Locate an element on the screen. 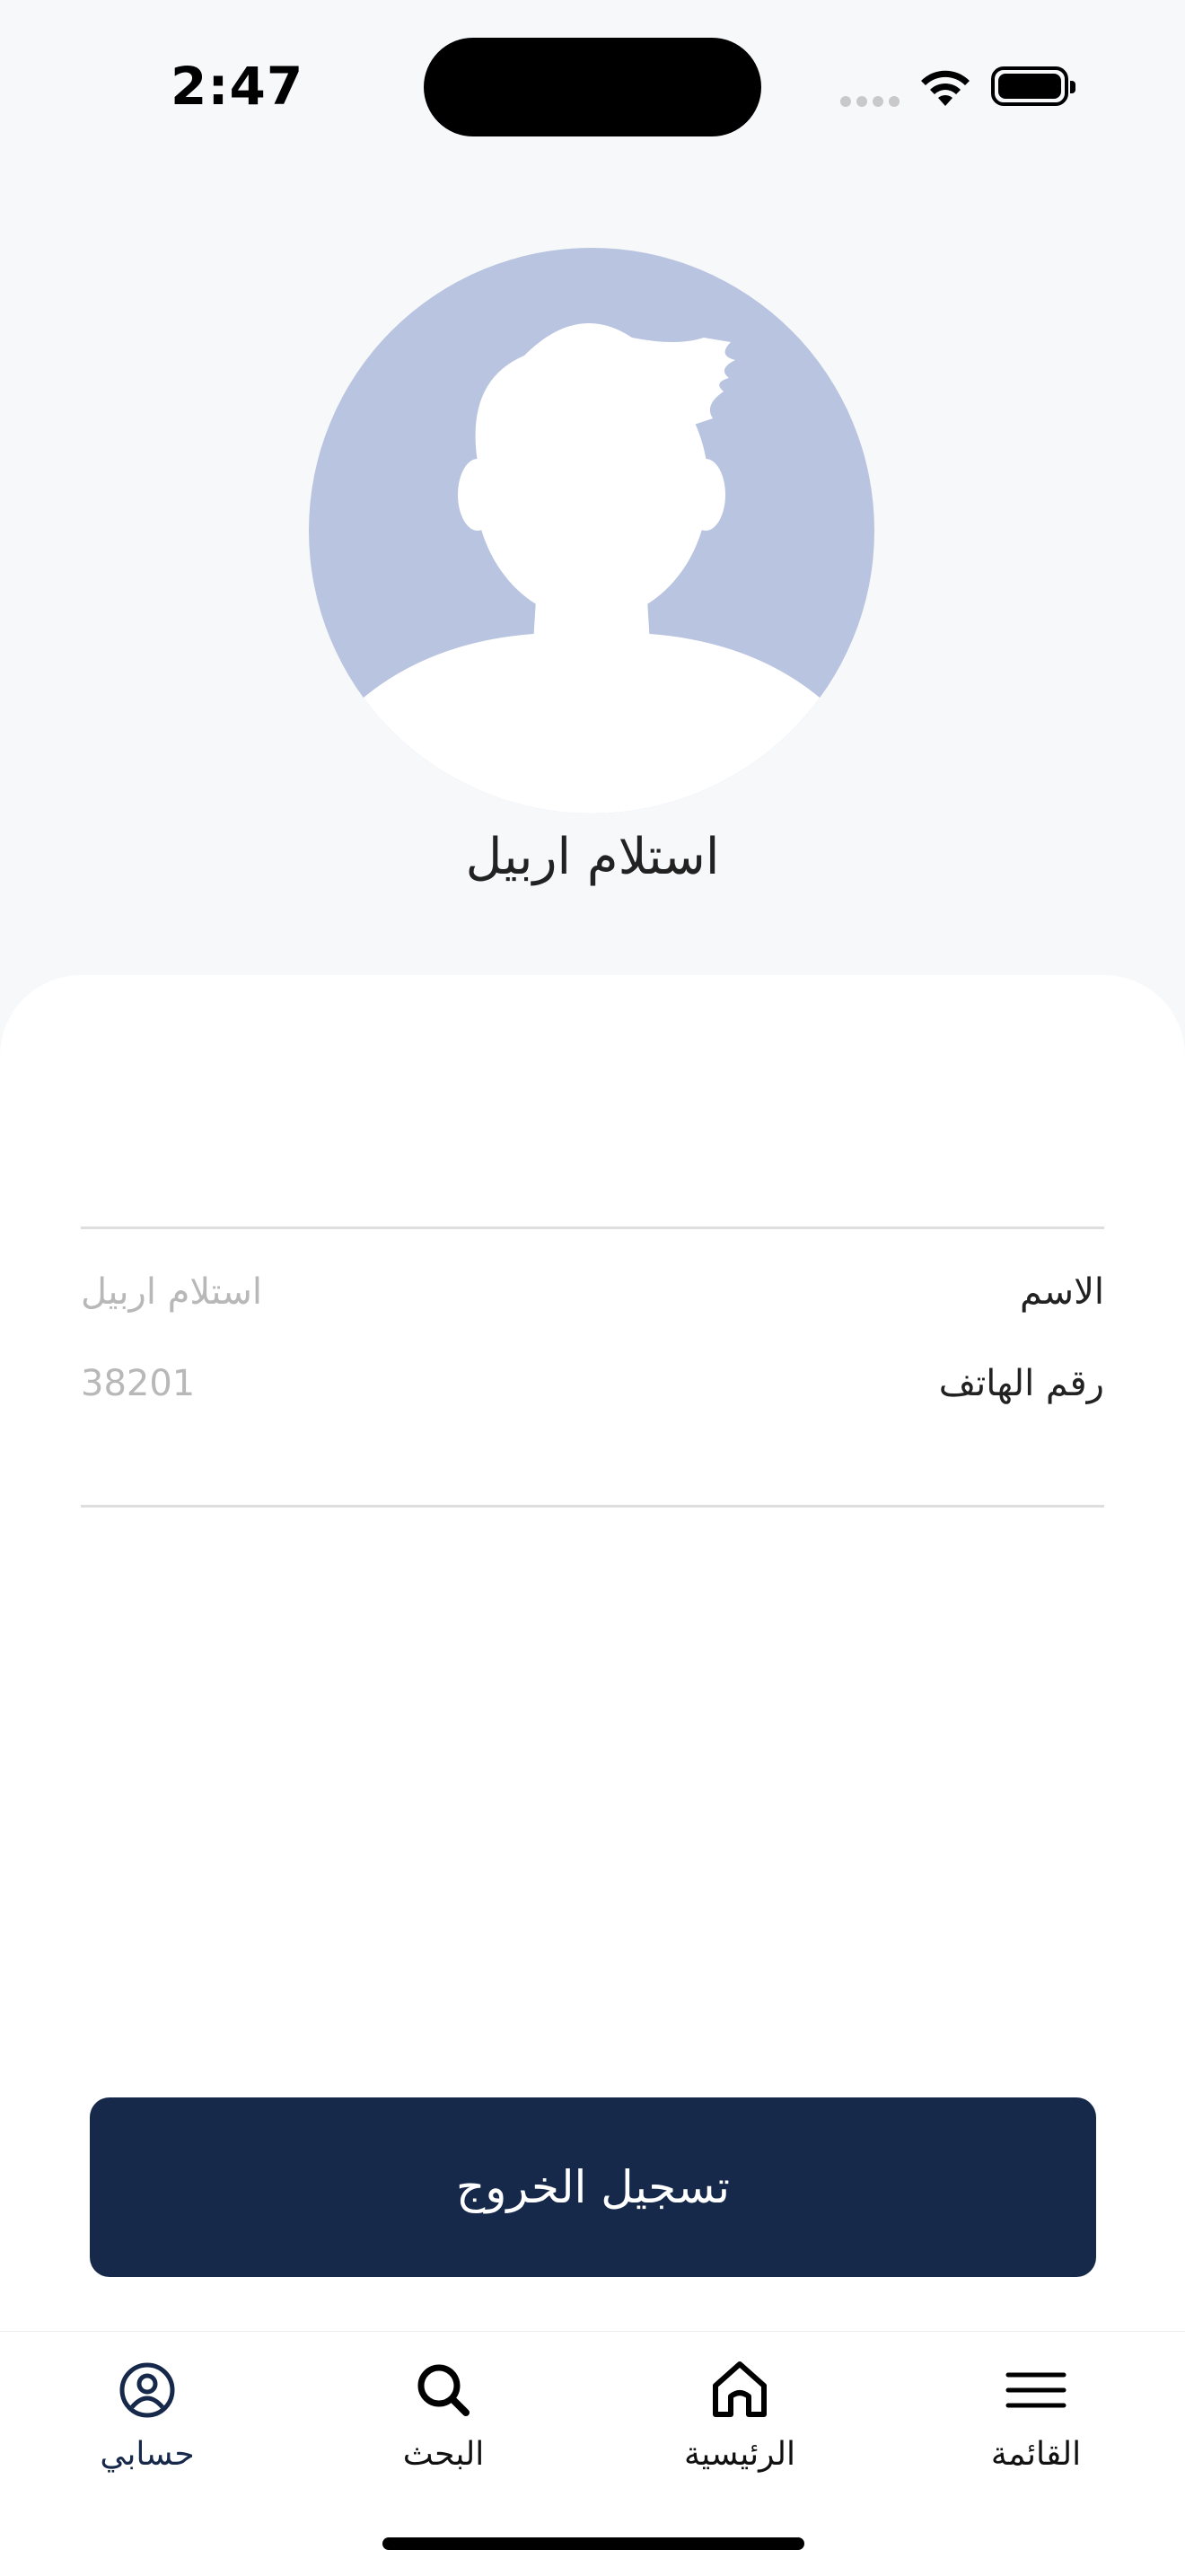 The height and width of the screenshot is (2576, 1185). home-icon is located at coordinates (740, 2389).